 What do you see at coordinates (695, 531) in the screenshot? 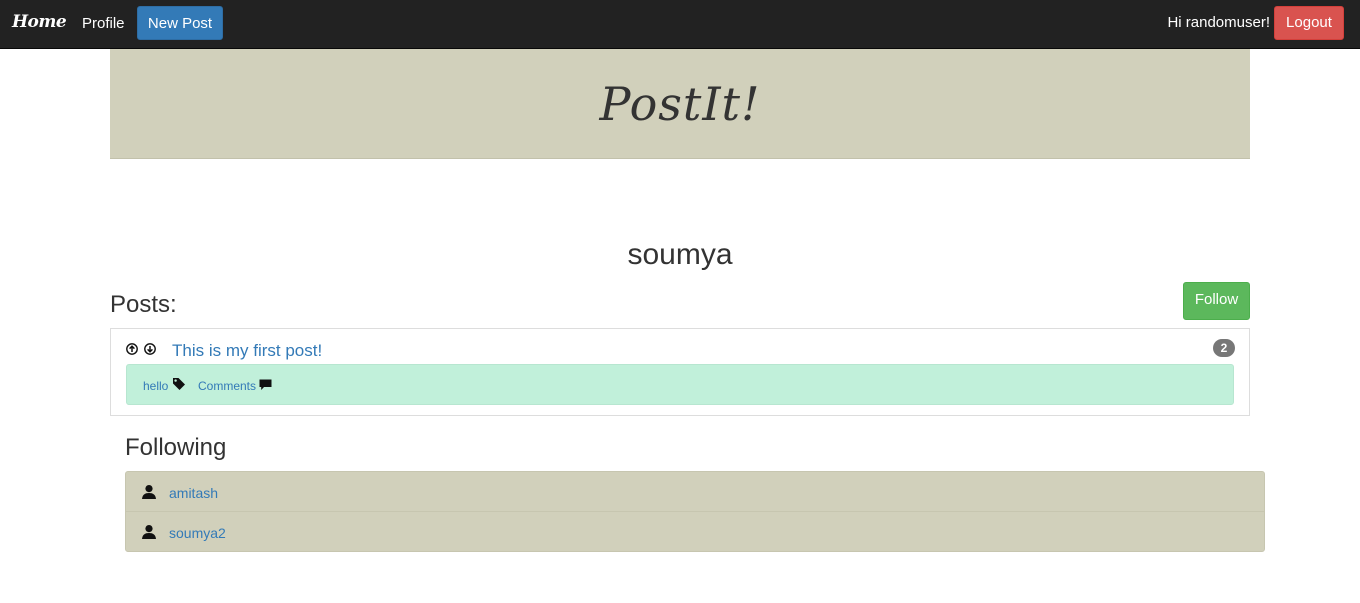
I see `following-item: soumya2` at bounding box center [695, 531].